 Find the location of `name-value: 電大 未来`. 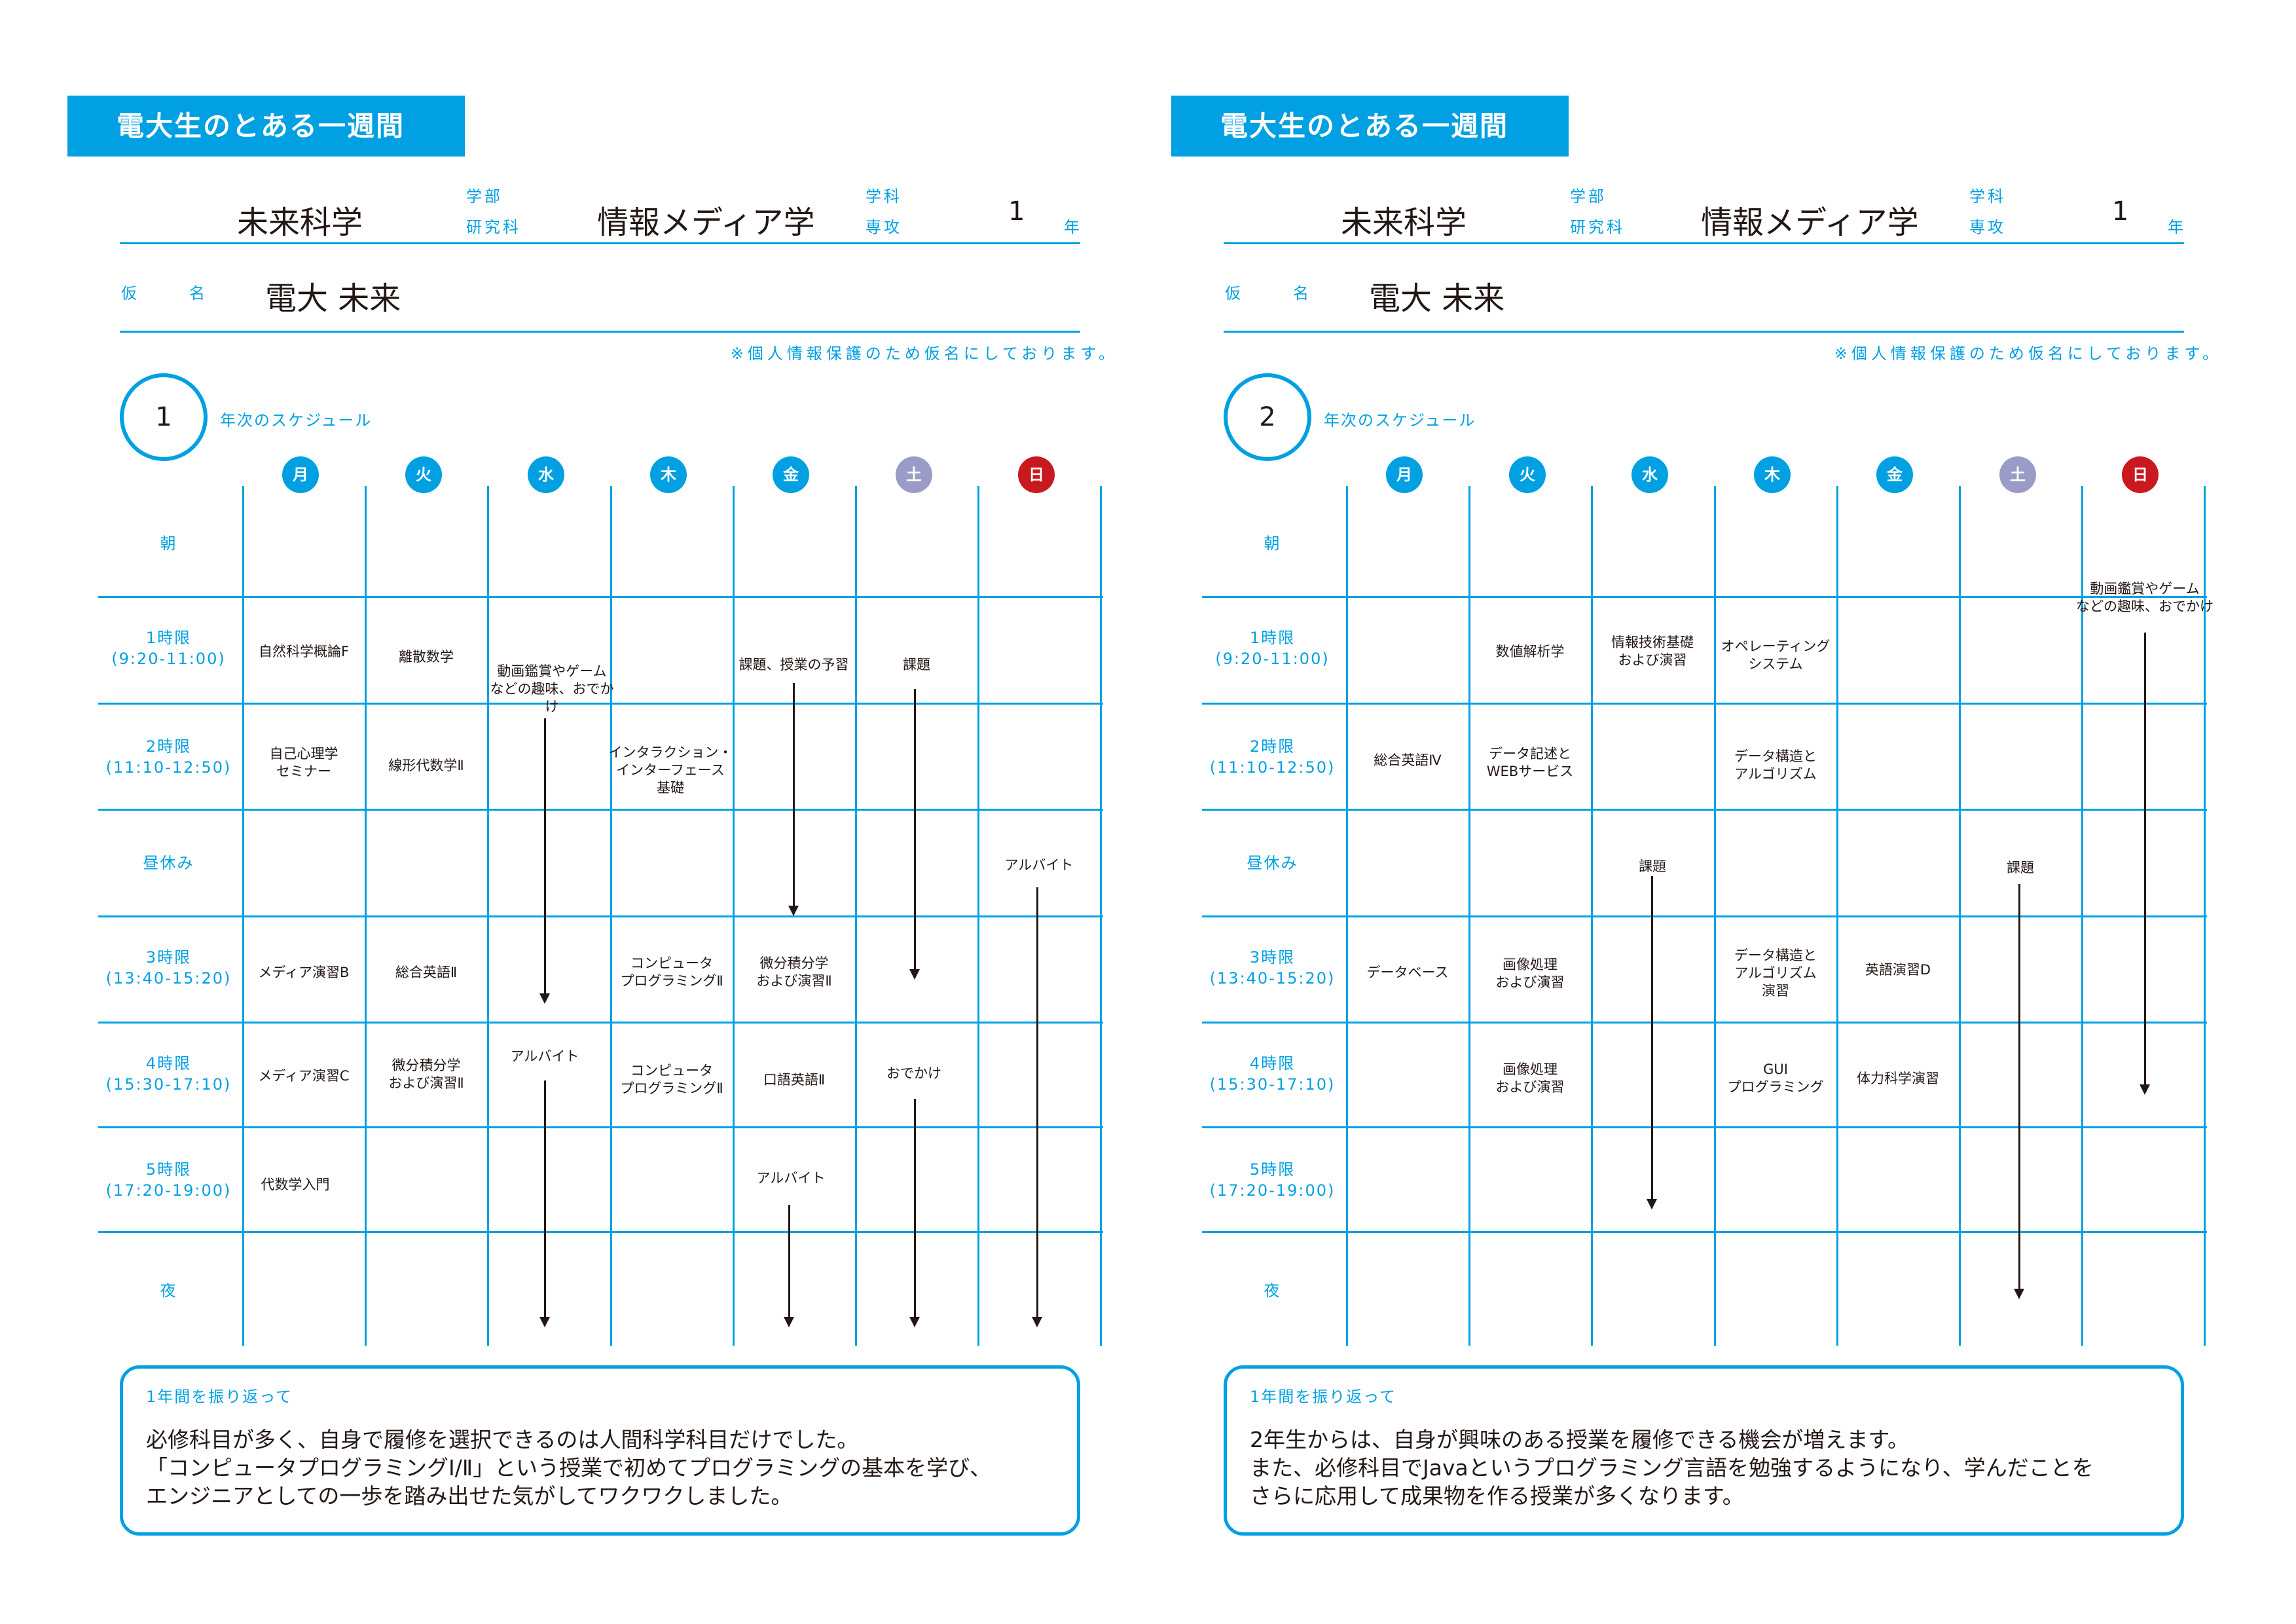

name-value: 電大 未来 is located at coordinates (1437, 298).